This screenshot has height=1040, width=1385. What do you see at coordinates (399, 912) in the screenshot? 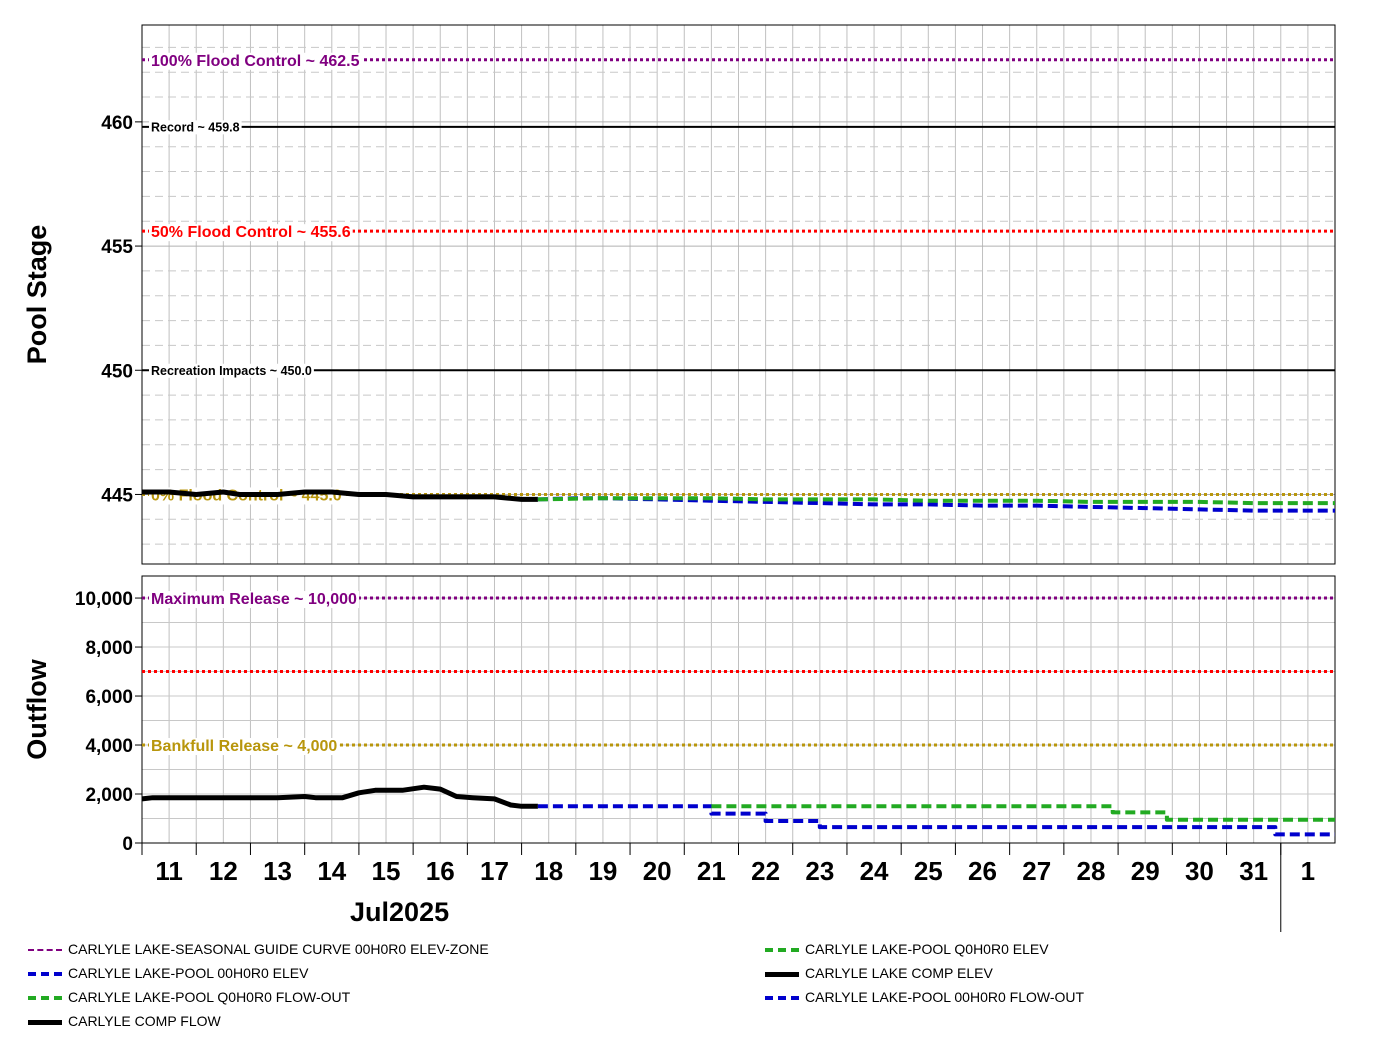
I see `x-axis-month-label: Jul2025` at bounding box center [399, 912].